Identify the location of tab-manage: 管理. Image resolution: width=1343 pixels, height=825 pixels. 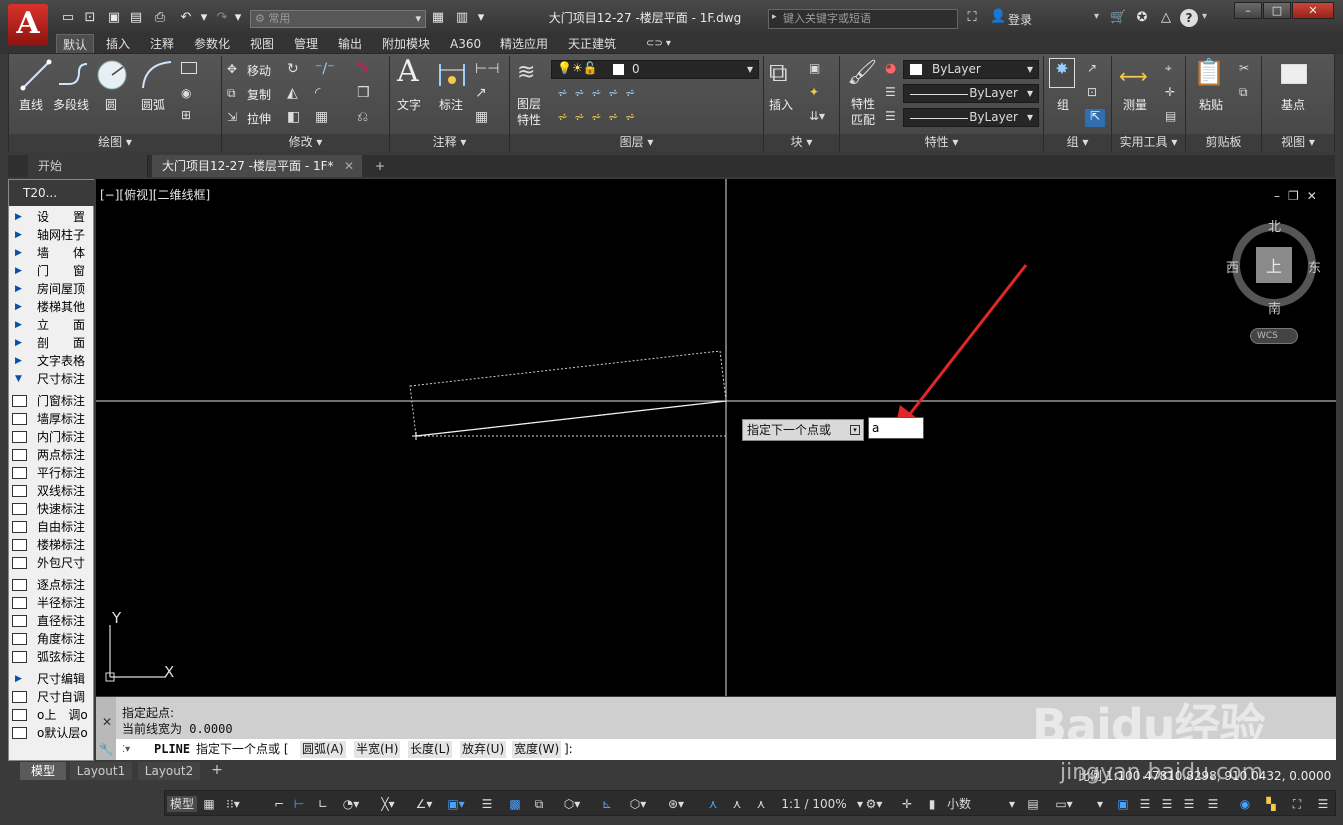
(306, 44).